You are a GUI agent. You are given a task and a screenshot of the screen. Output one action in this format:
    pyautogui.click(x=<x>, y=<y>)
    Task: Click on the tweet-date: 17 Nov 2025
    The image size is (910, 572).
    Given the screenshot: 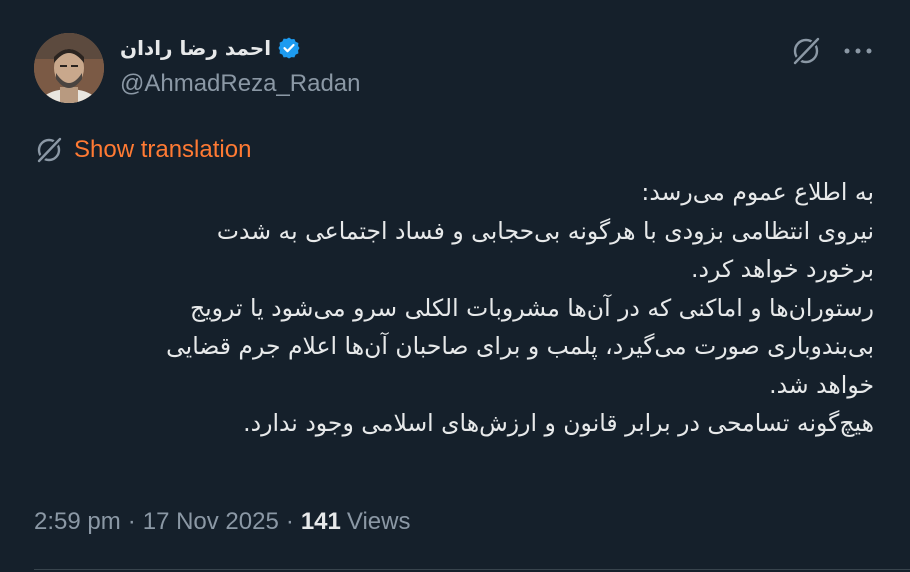 What is the action you would take?
    pyautogui.click(x=211, y=522)
    